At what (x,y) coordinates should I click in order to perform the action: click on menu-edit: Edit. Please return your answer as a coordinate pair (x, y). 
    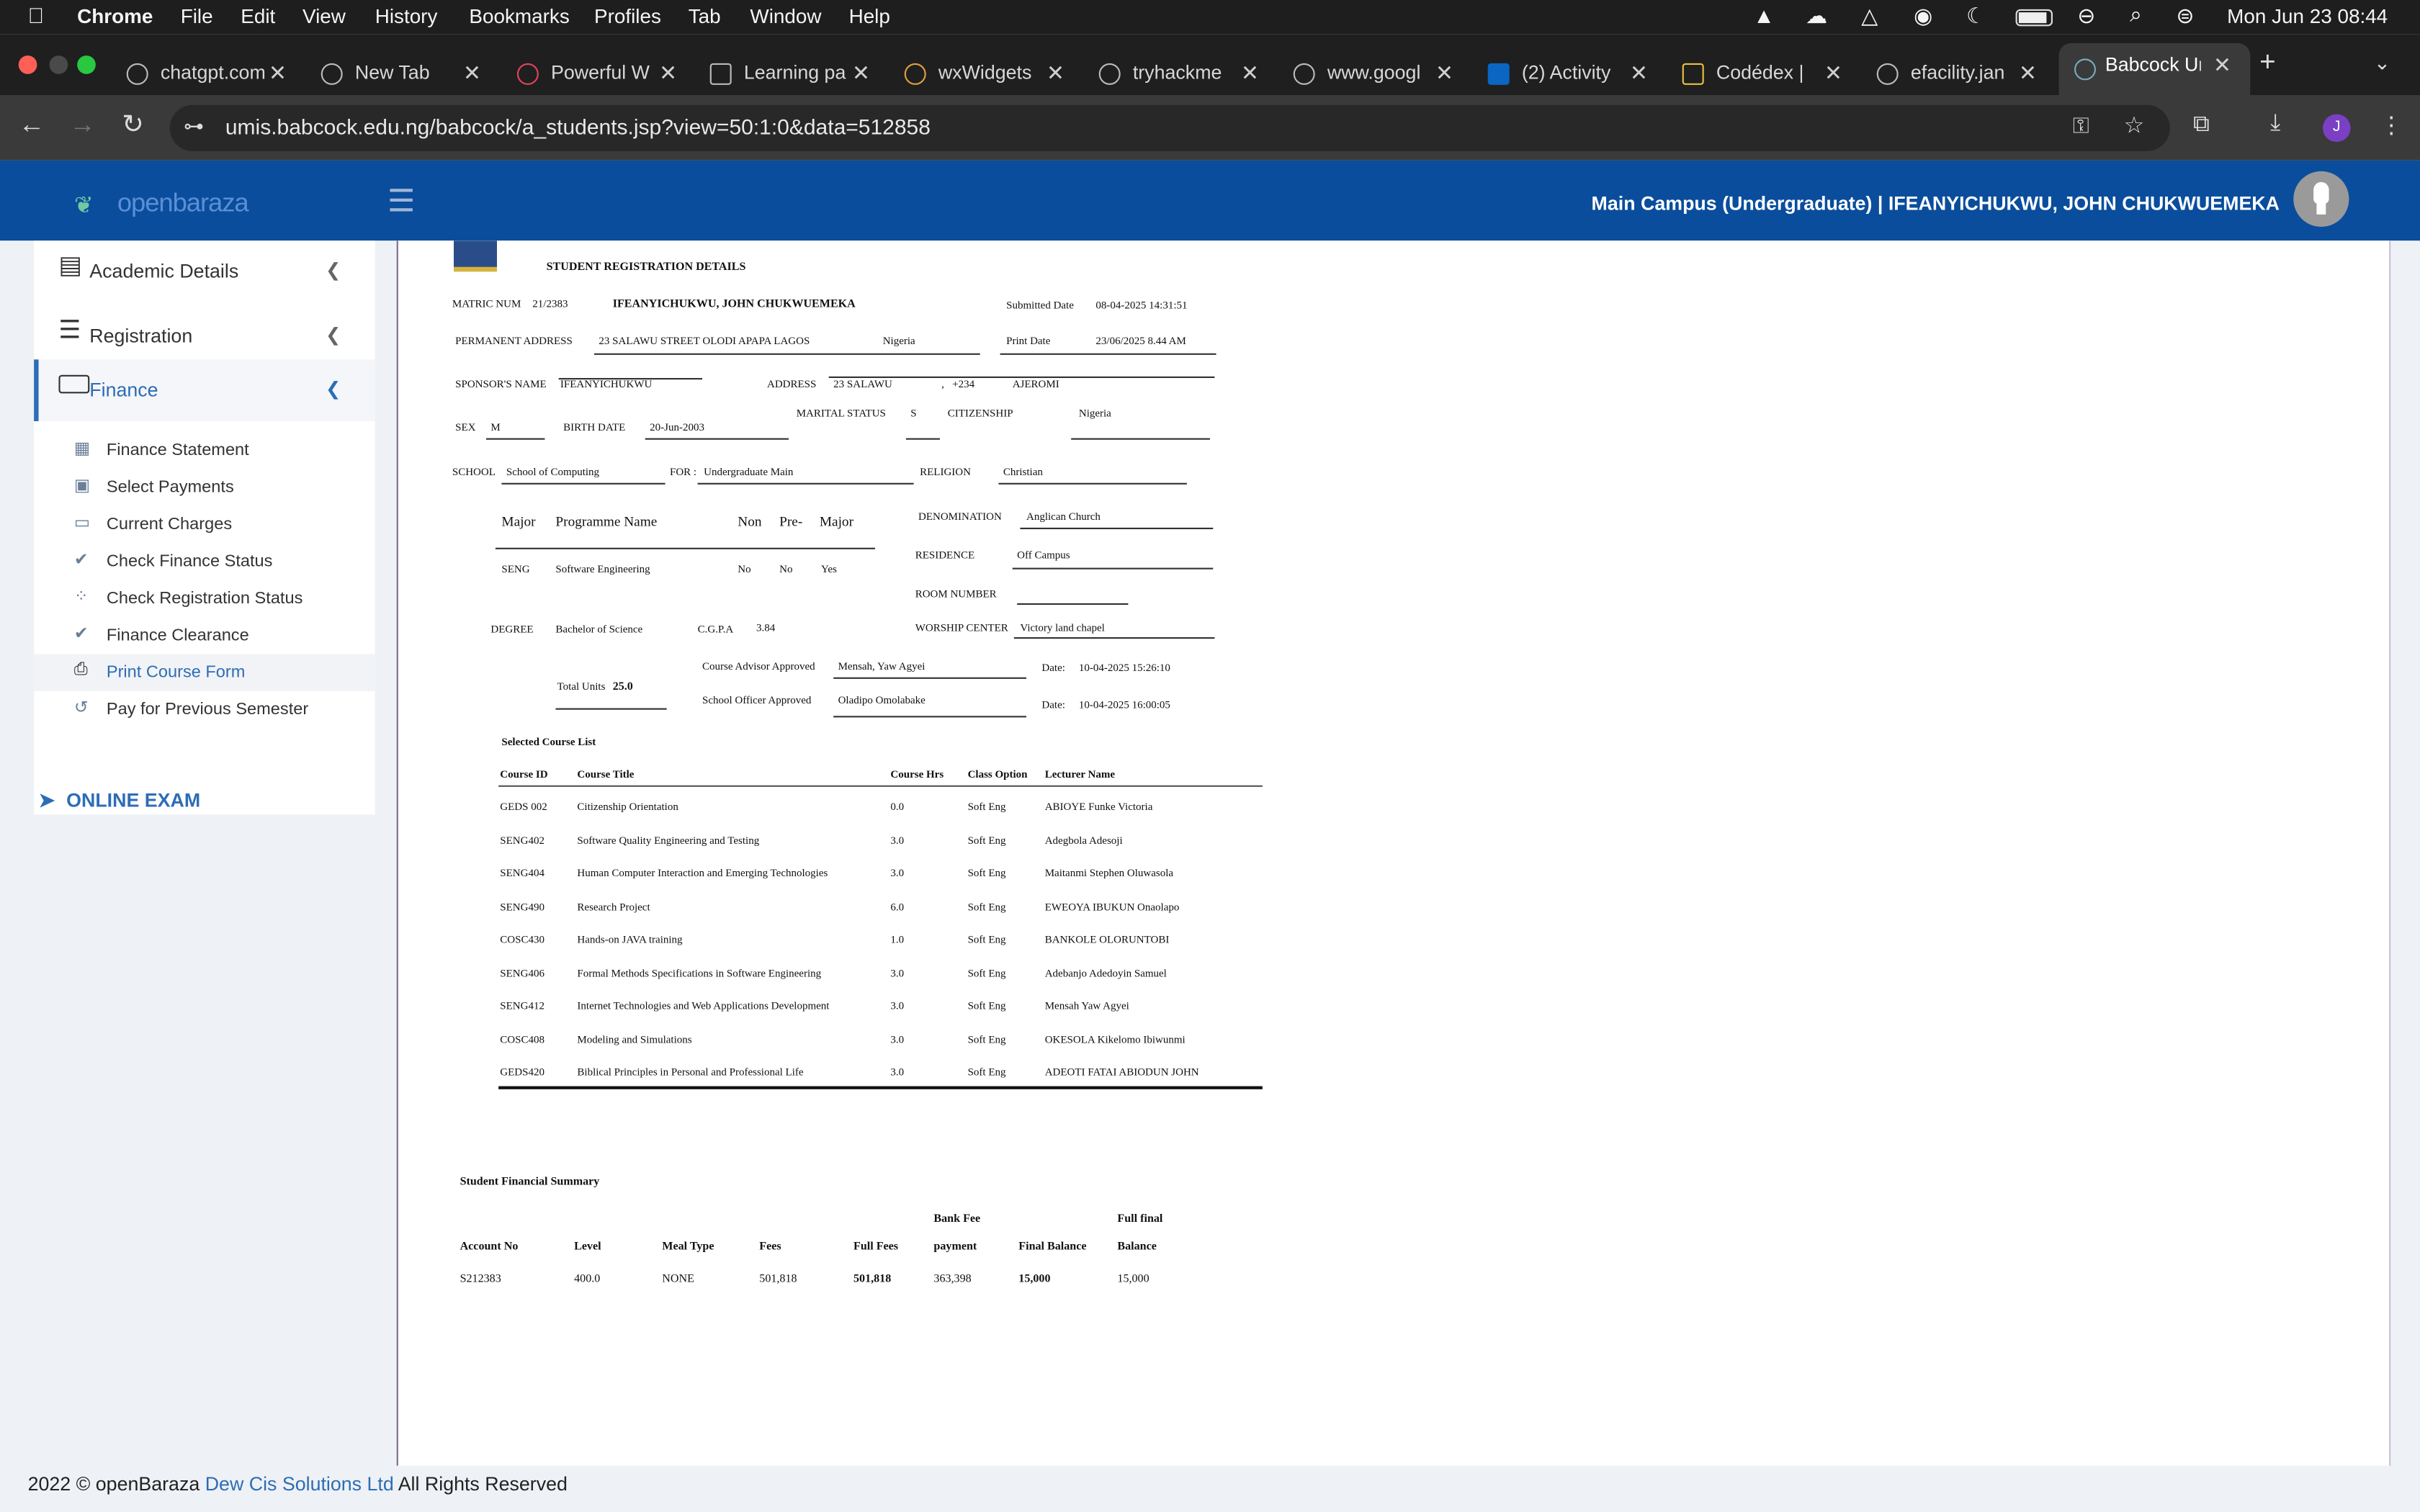
    Looking at the image, I should click on (258, 15).